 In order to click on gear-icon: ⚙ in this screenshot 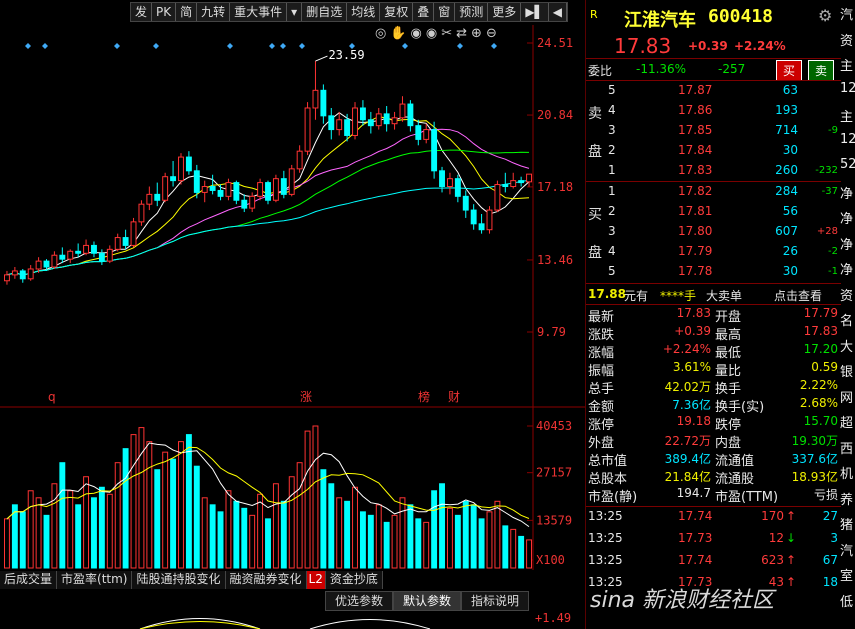, I will do `click(825, 15)`.